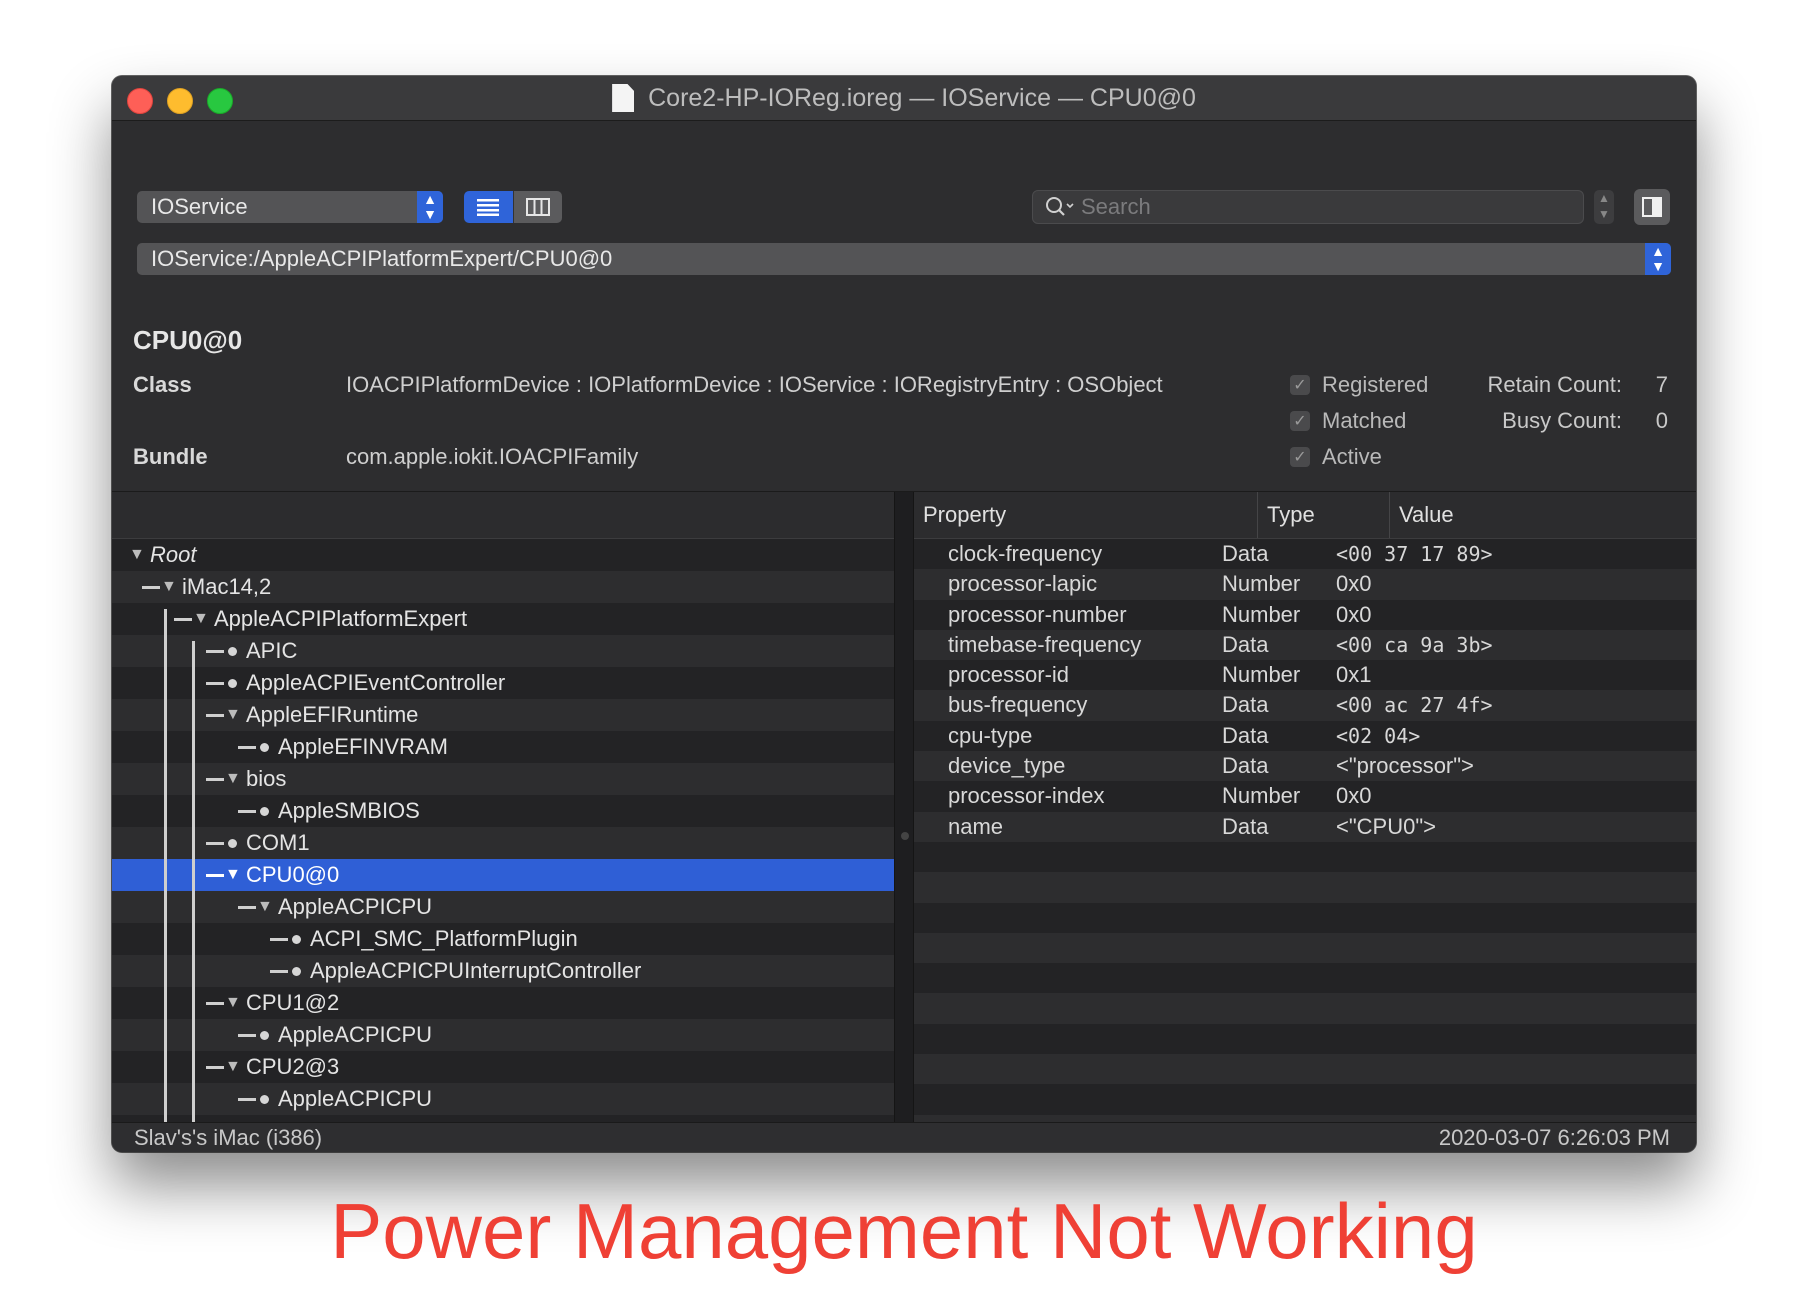  Describe the element at coordinates (1305, 736) in the screenshot. I see `property-row: cpu-type Data <02 04>` at that location.